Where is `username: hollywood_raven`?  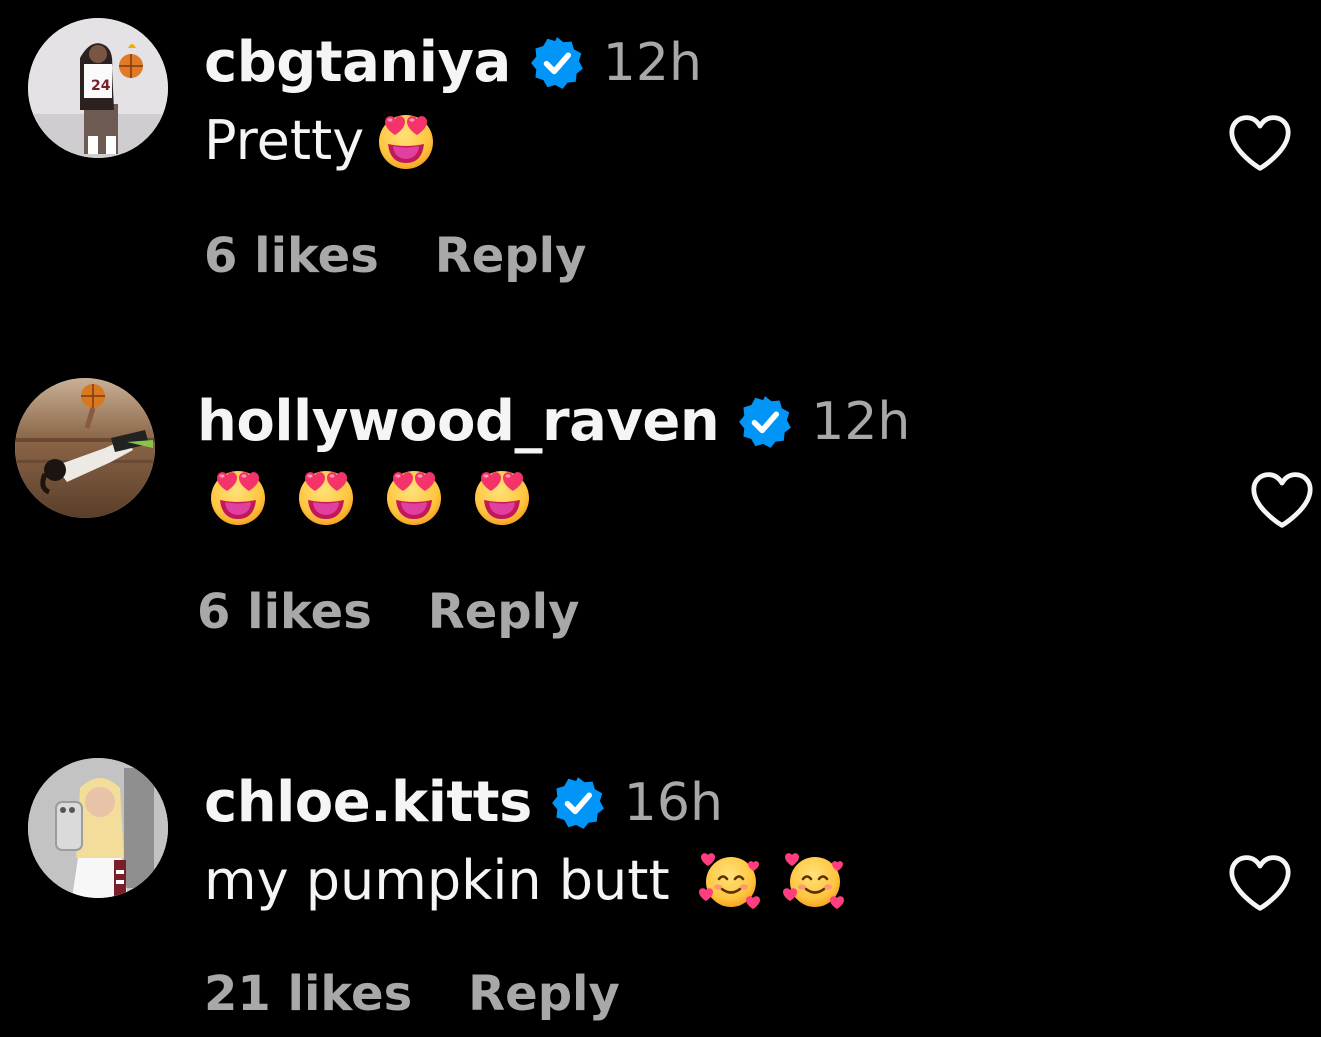 username: hollywood_raven is located at coordinates (458, 421).